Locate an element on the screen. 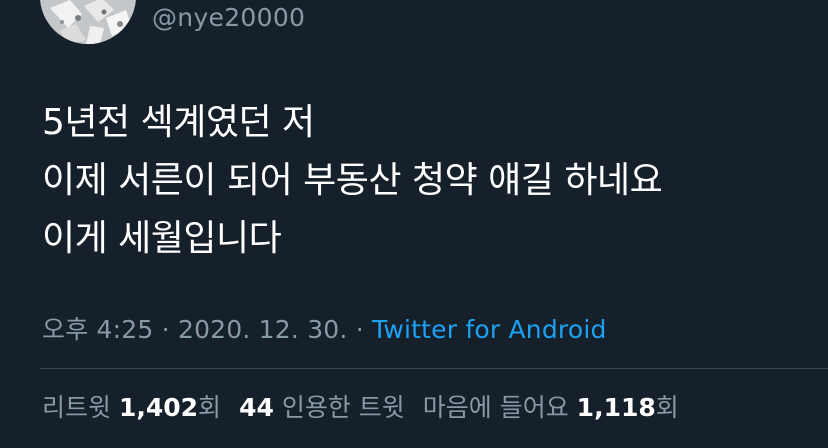 This screenshot has height=448, width=828. tweet-source-link: Twitter for Android is located at coordinates (489, 329).